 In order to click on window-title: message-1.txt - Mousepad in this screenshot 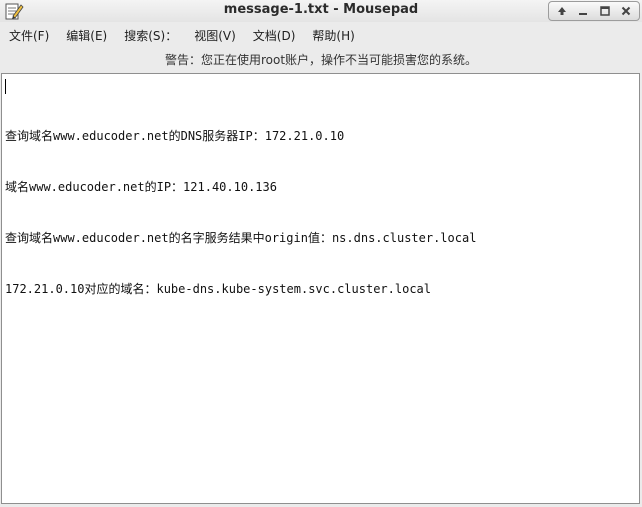, I will do `click(321, 9)`.